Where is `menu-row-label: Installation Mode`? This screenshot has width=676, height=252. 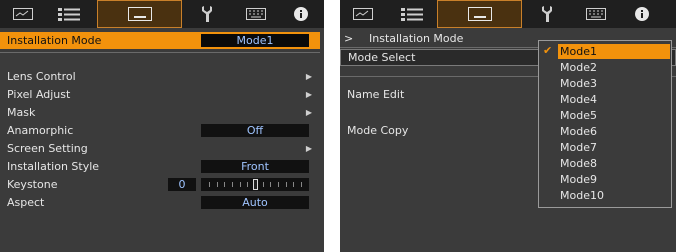
menu-row-label: Installation Mode is located at coordinates (54, 40).